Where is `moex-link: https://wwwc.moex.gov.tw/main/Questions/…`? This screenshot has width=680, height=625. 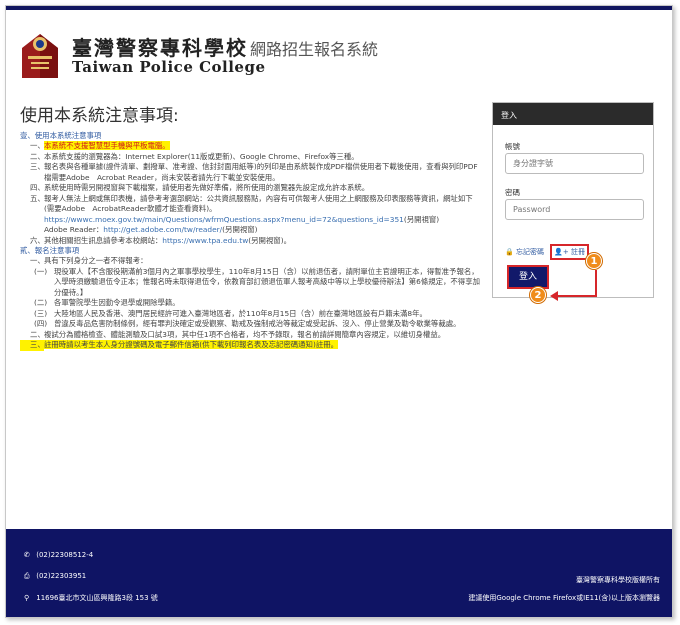 moex-link: https://wwwc.moex.gov.tw/main/Questions/… is located at coordinates (224, 219).